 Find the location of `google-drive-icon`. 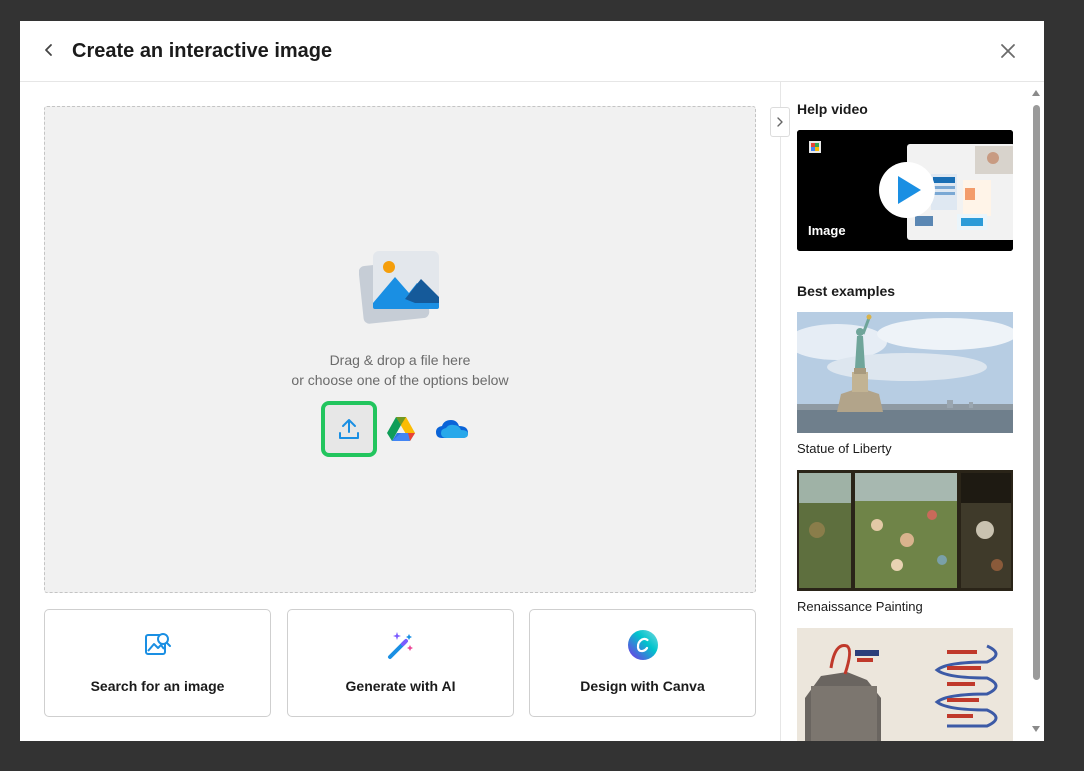

google-drive-icon is located at coordinates (401, 429).